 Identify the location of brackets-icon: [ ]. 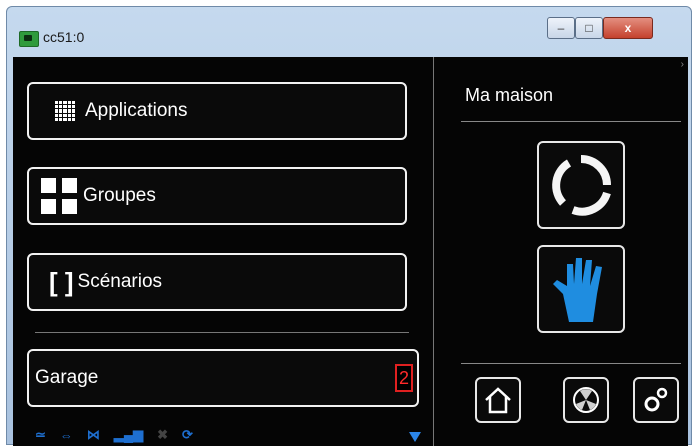
(61, 281).